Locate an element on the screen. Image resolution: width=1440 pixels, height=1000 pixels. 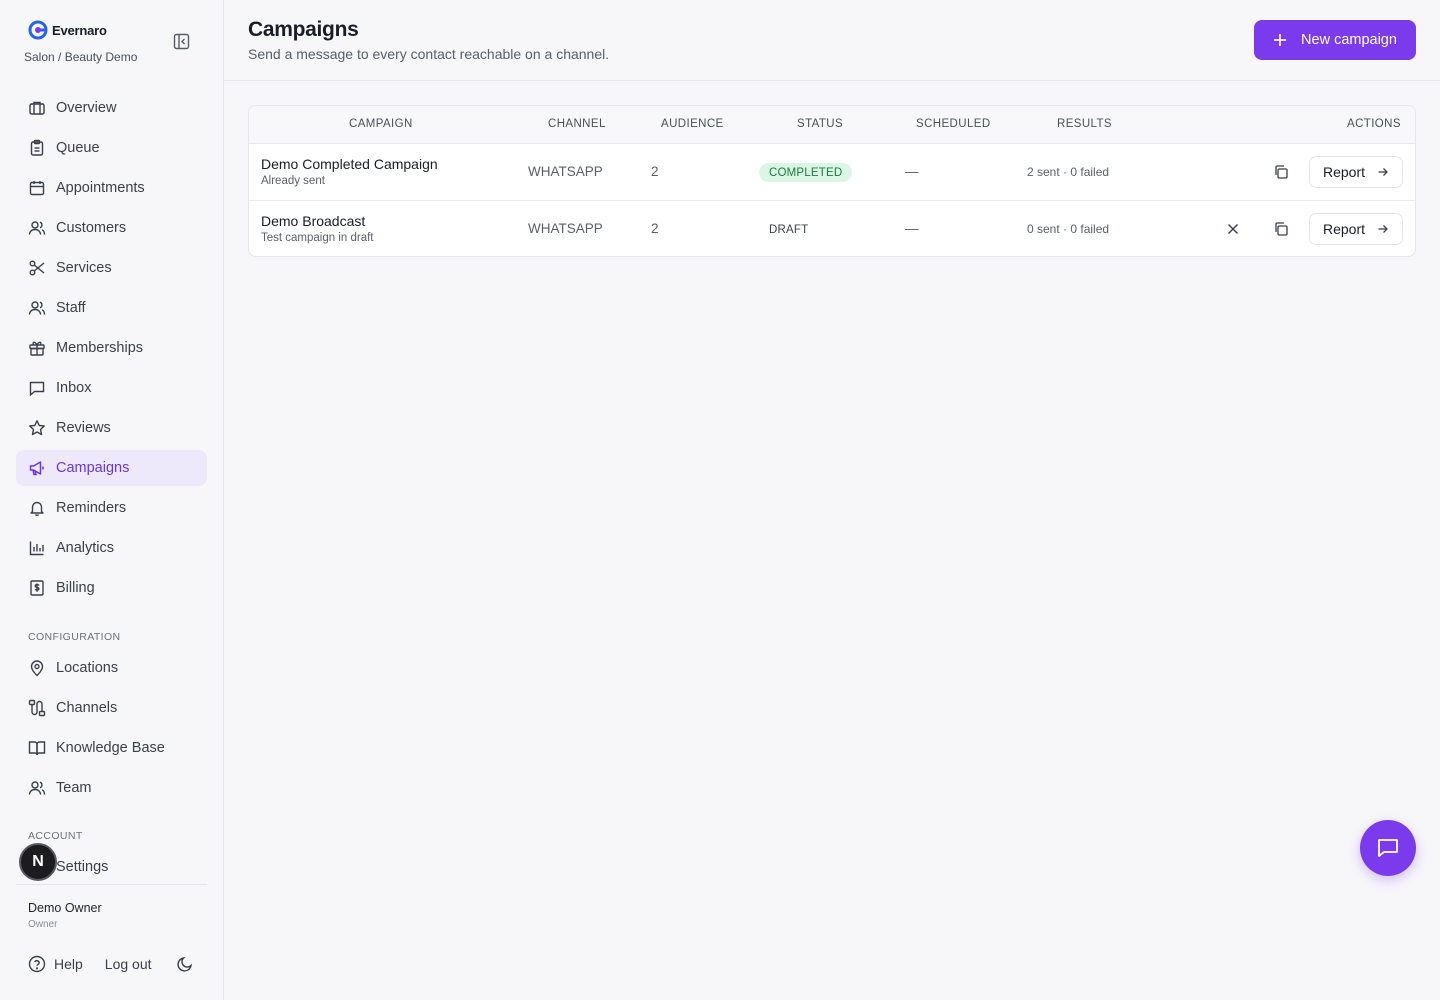
message-square-icon is located at coordinates (37, 388).